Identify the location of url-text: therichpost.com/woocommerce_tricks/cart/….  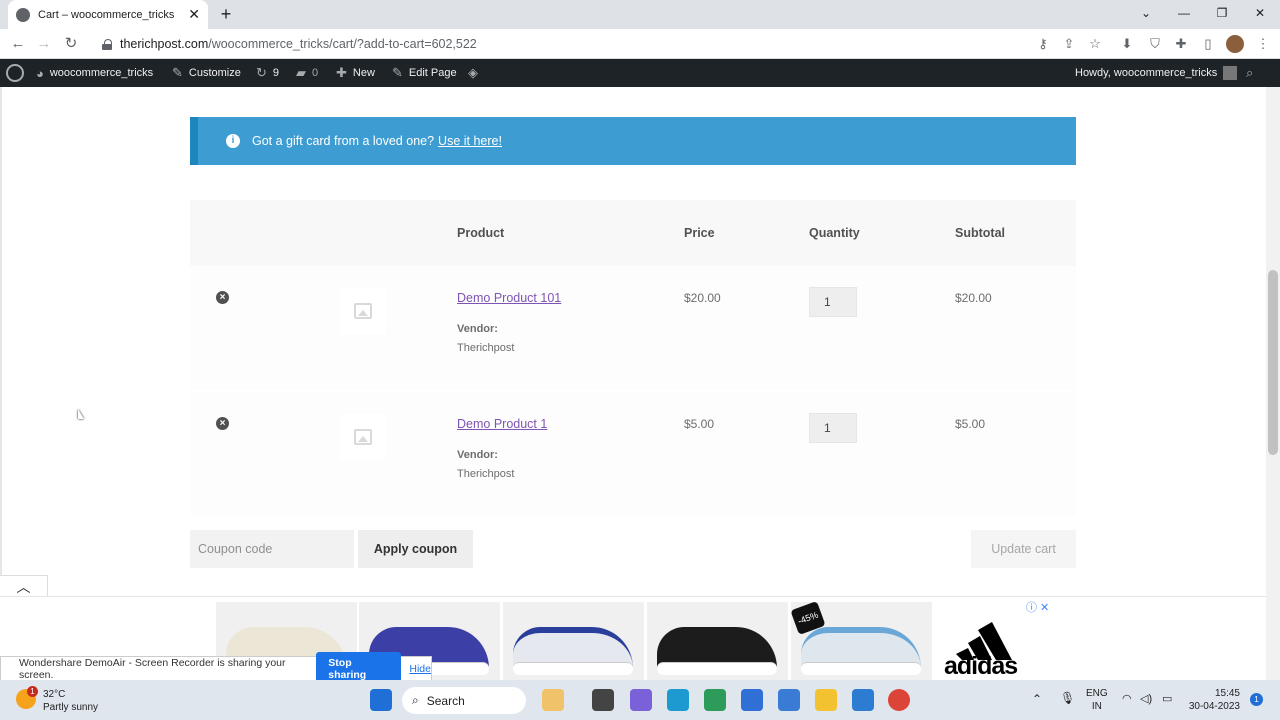
(298, 44).